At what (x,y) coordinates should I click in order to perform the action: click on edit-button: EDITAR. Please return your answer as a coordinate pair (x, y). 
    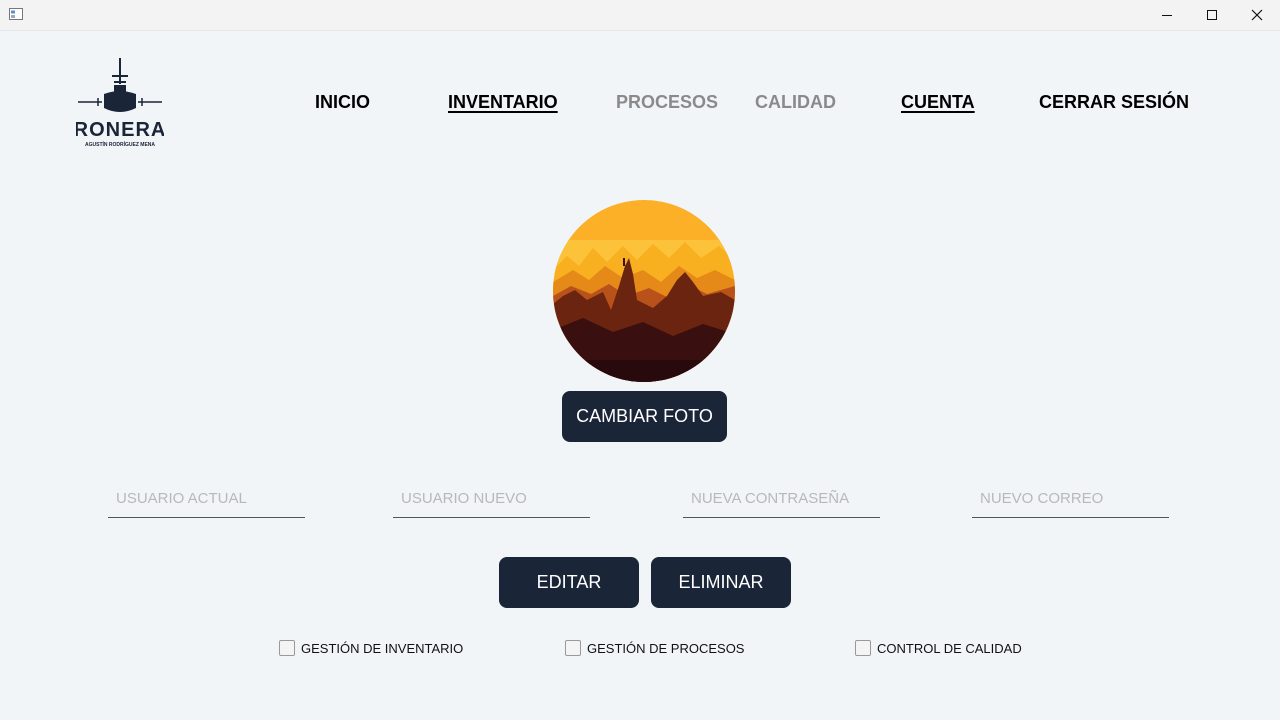
    Looking at the image, I should click on (569, 582).